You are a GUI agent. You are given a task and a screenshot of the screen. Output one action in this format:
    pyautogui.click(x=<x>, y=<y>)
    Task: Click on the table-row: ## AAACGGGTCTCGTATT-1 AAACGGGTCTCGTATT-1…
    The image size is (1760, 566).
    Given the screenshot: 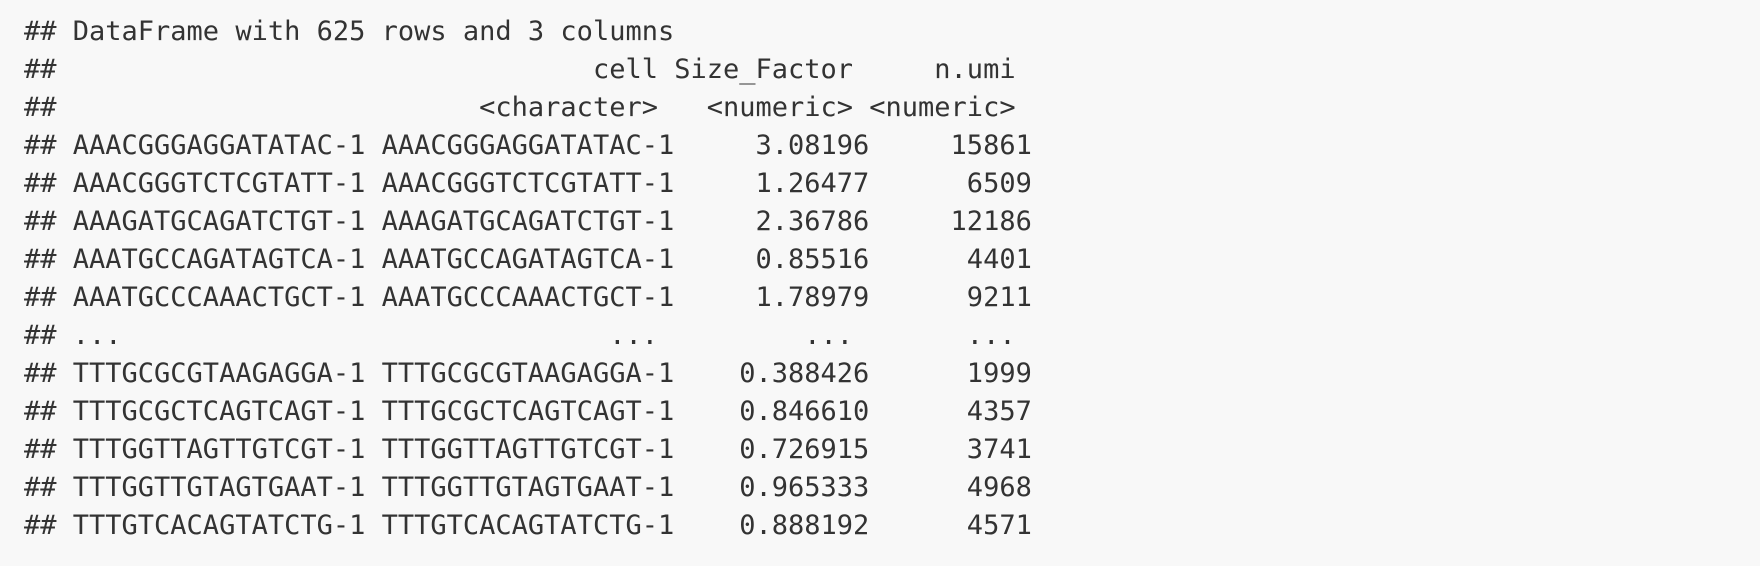 What is the action you would take?
    pyautogui.click(x=528, y=183)
    